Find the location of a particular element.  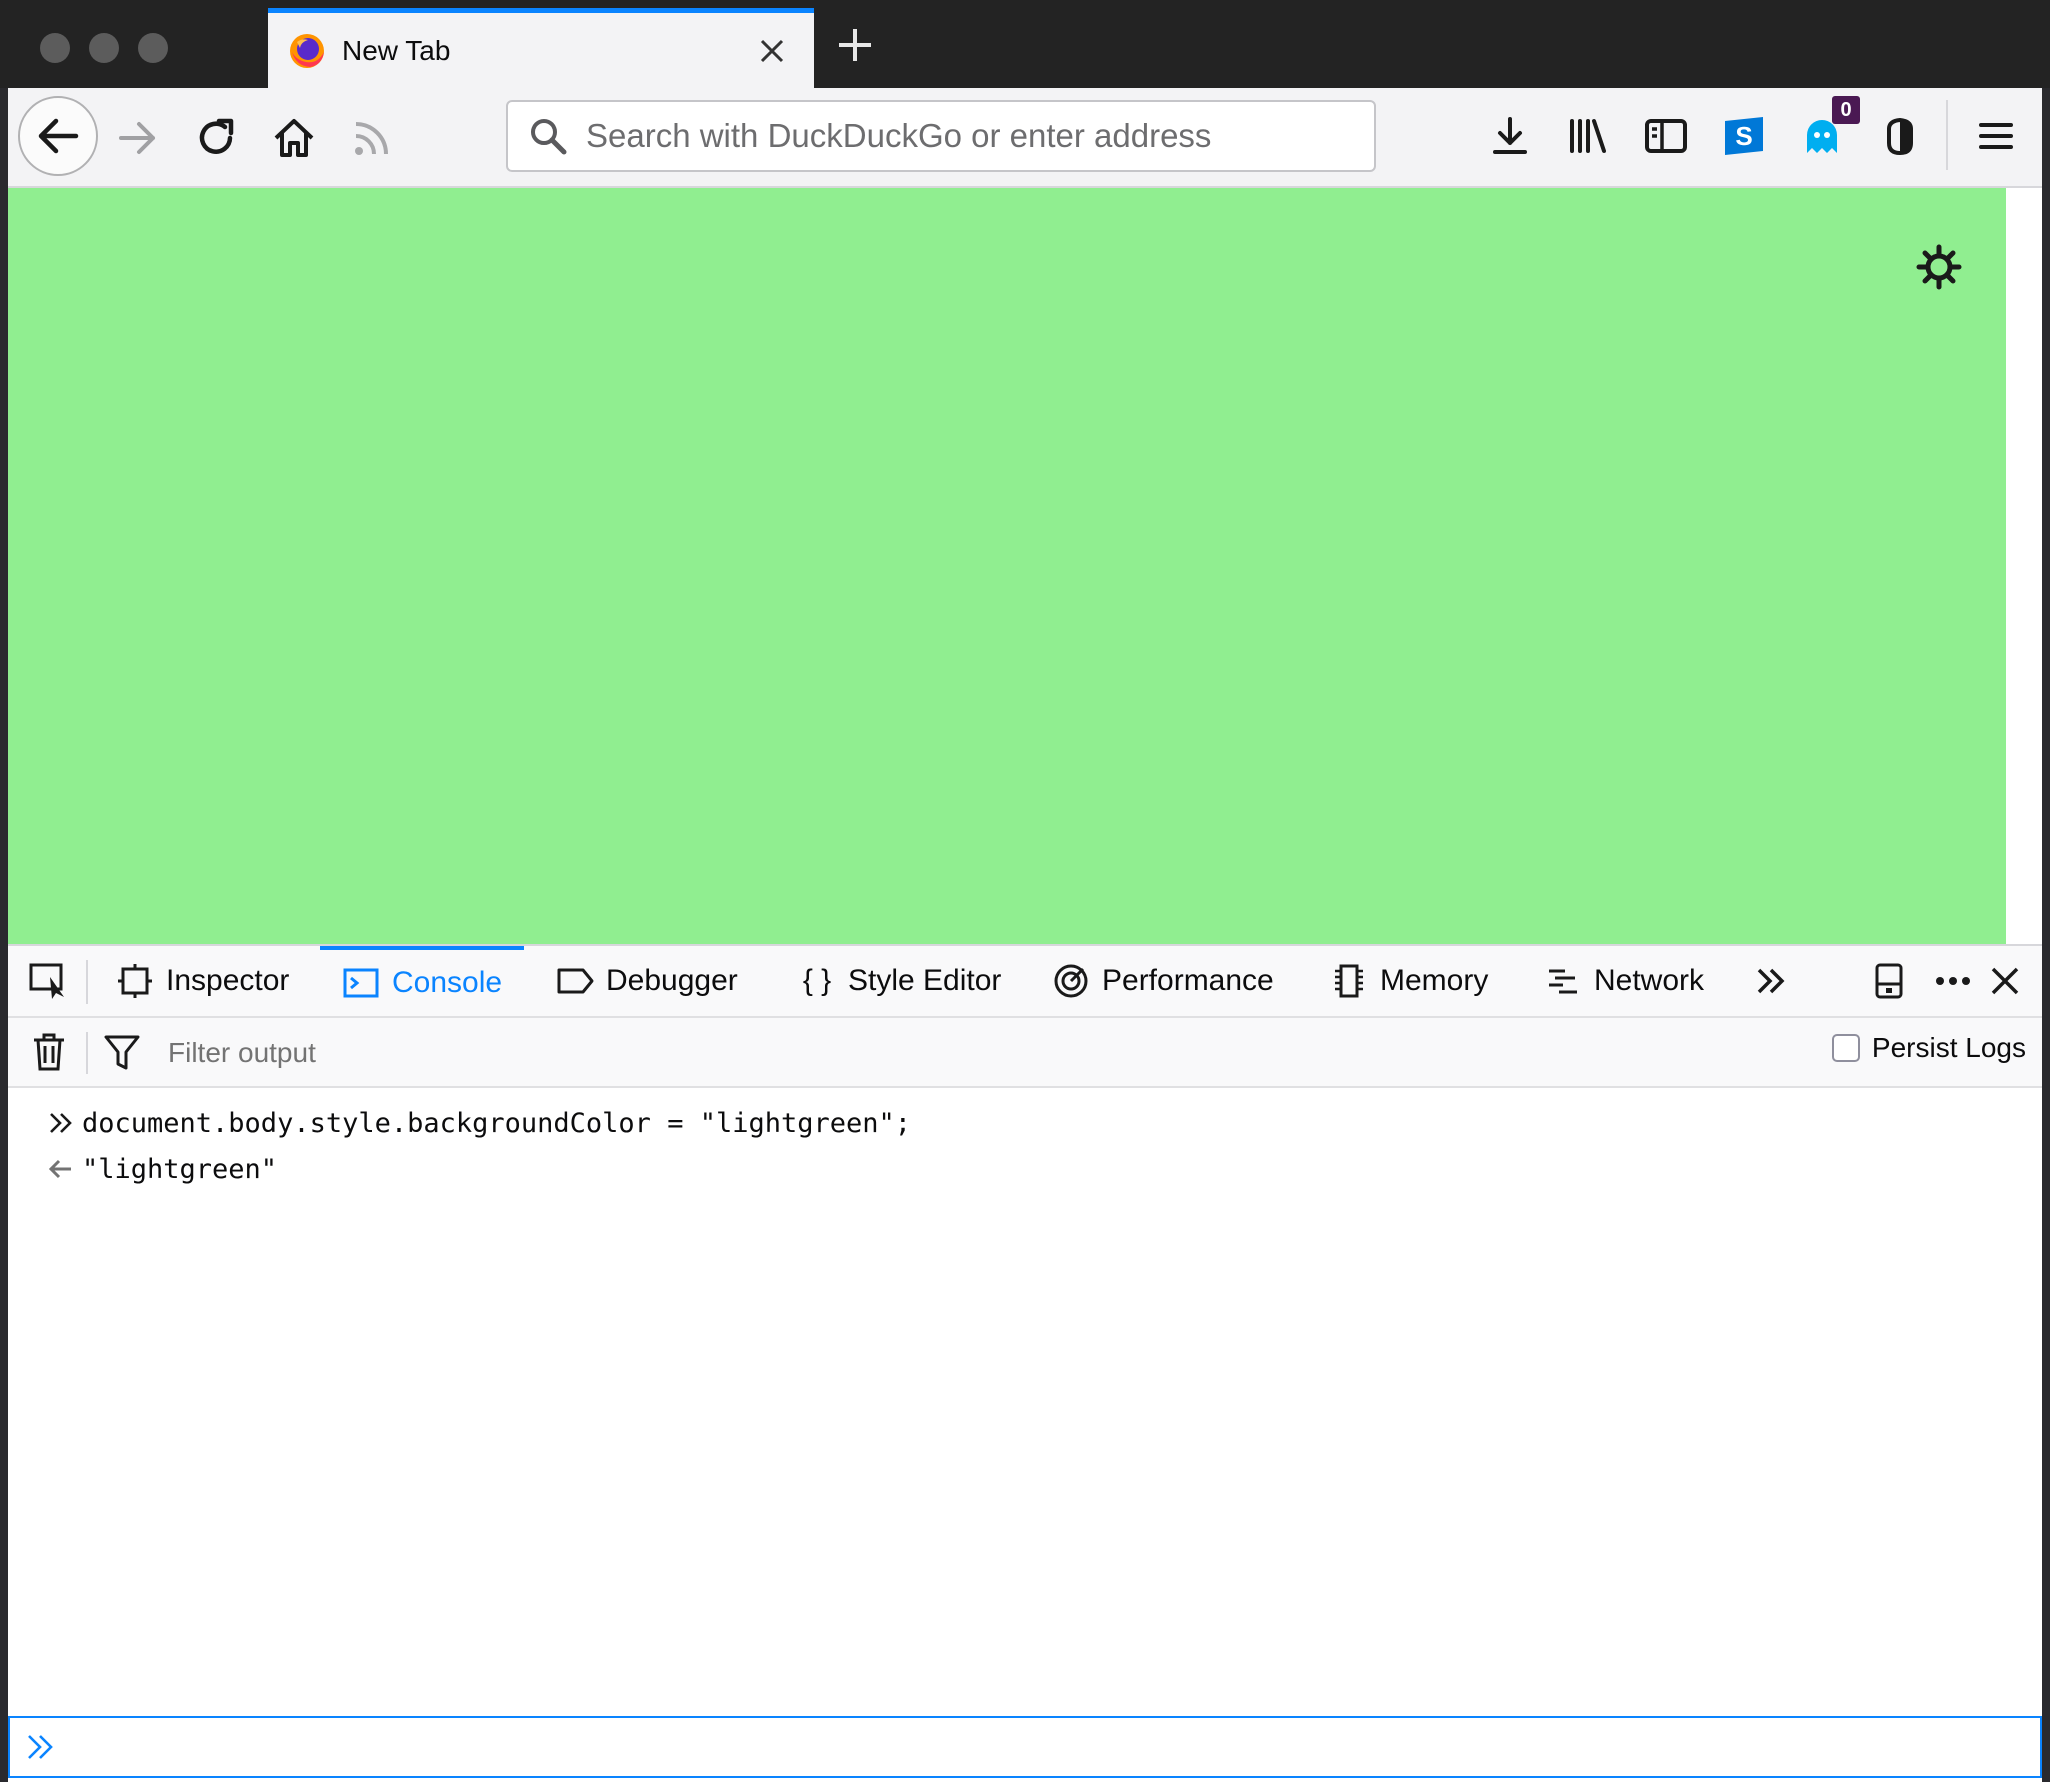

page-settings-button is located at coordinates (1939, 267).